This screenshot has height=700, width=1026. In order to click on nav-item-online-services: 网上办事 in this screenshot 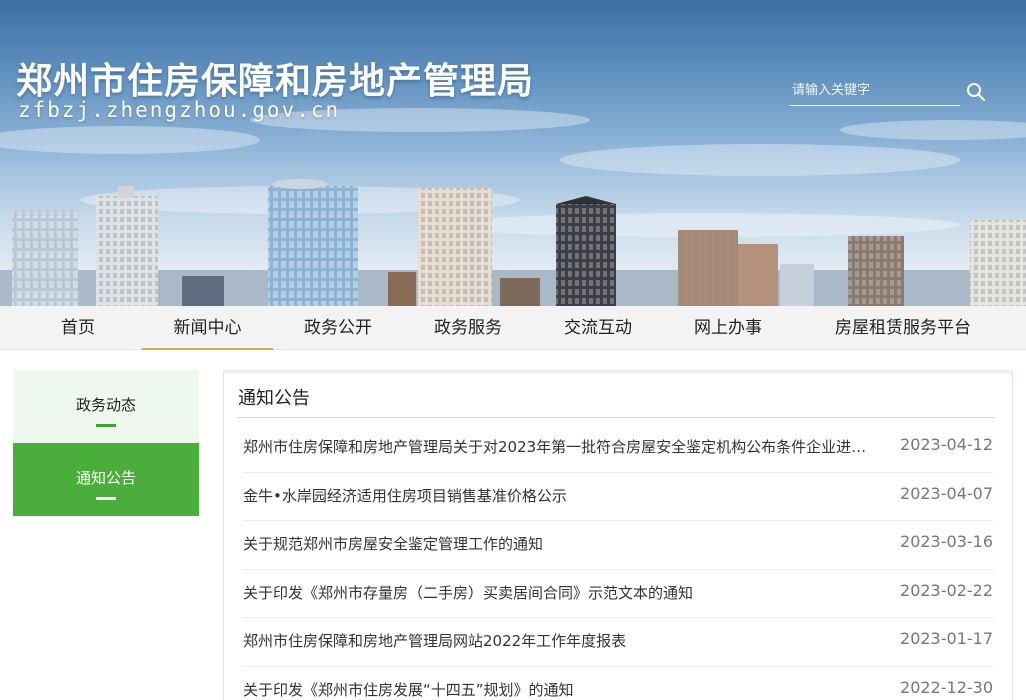, I will do `click(728, 328)`.